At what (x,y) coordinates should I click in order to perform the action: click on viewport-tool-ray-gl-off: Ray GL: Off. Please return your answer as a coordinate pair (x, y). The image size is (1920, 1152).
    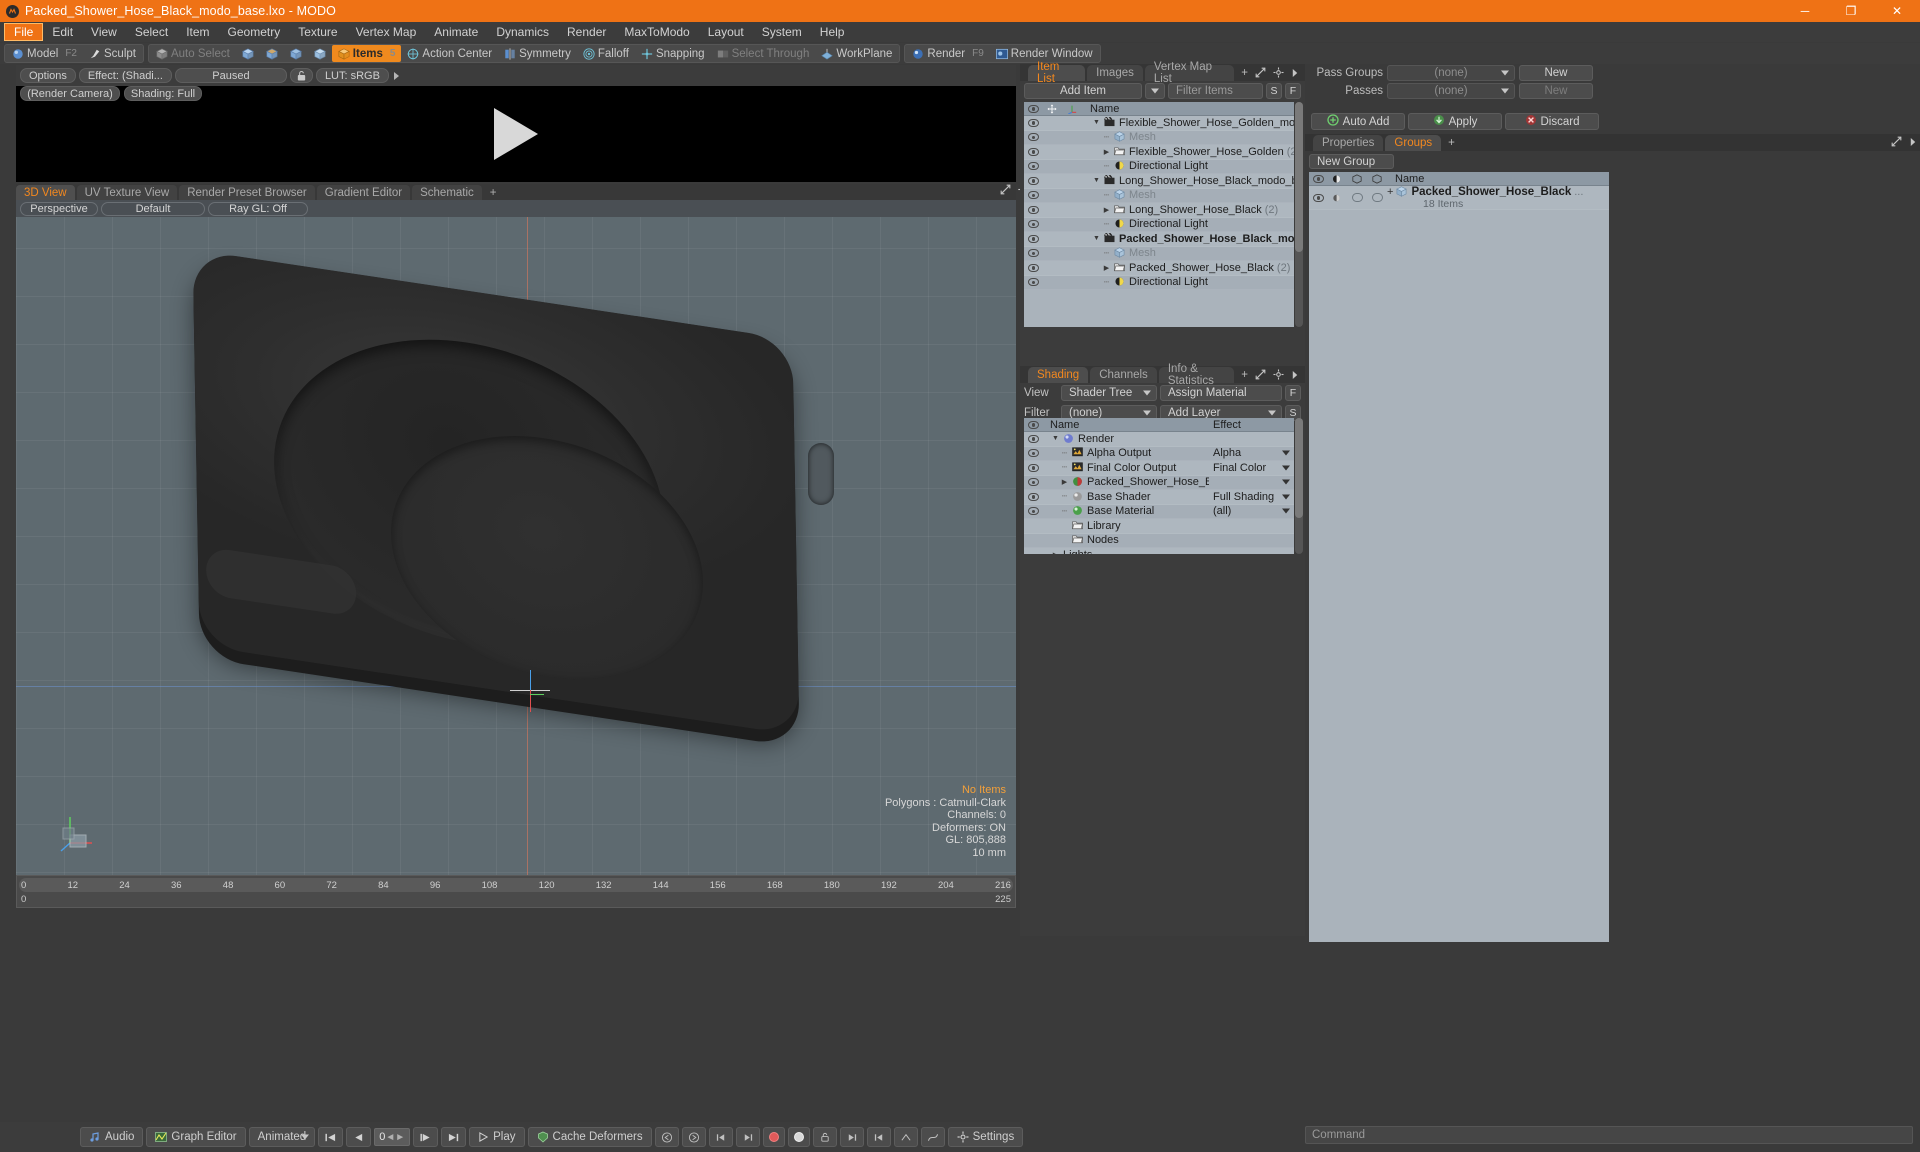
    Looking at the image, I should click on (258, 208).